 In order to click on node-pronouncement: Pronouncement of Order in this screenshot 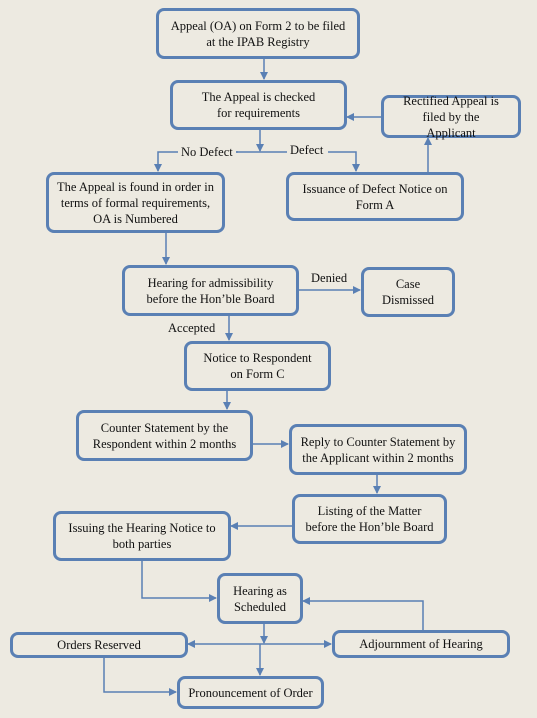, I will do `click(250, 692)`.